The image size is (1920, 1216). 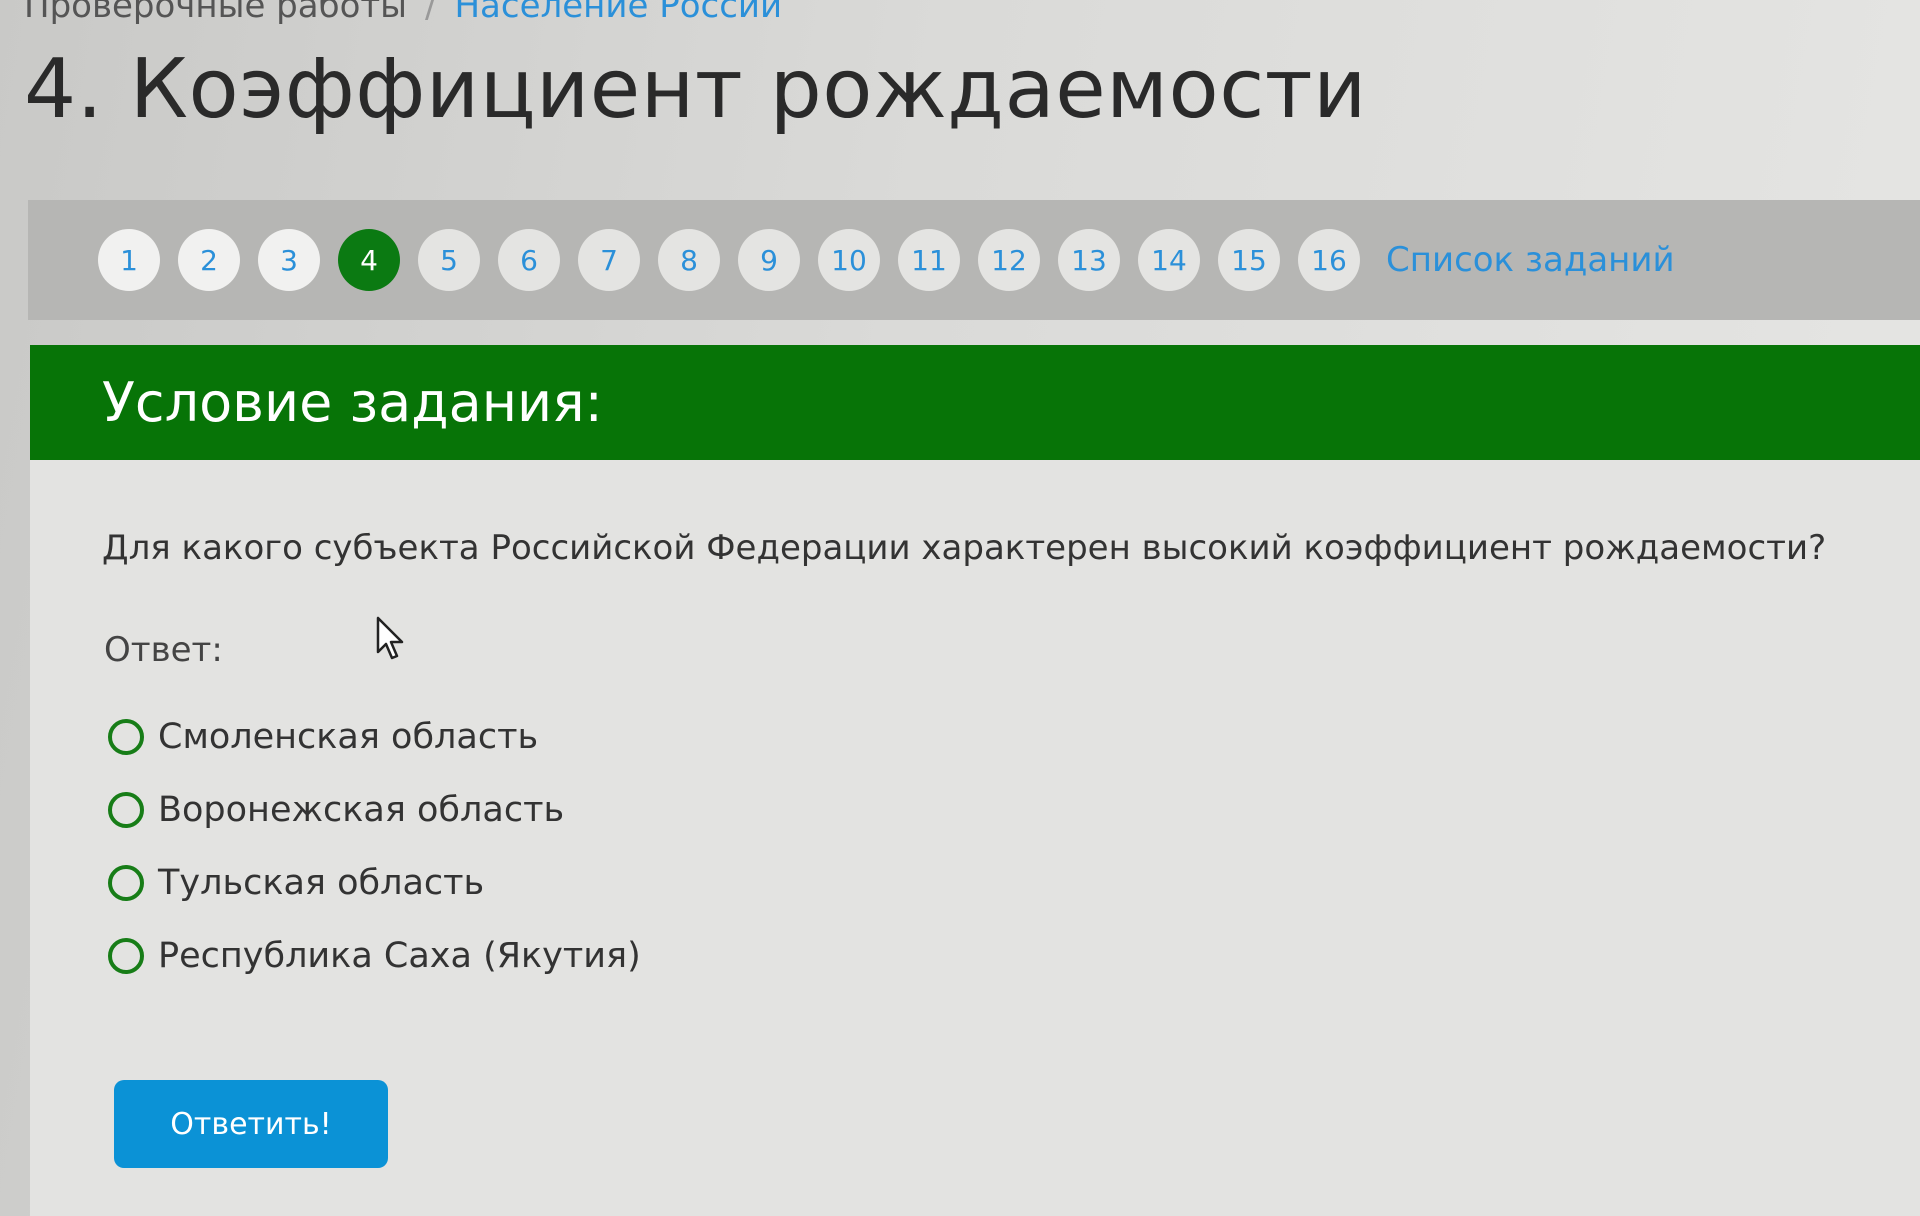 I want to click on pager-button-15: 15, so click(x=1249, y=260).